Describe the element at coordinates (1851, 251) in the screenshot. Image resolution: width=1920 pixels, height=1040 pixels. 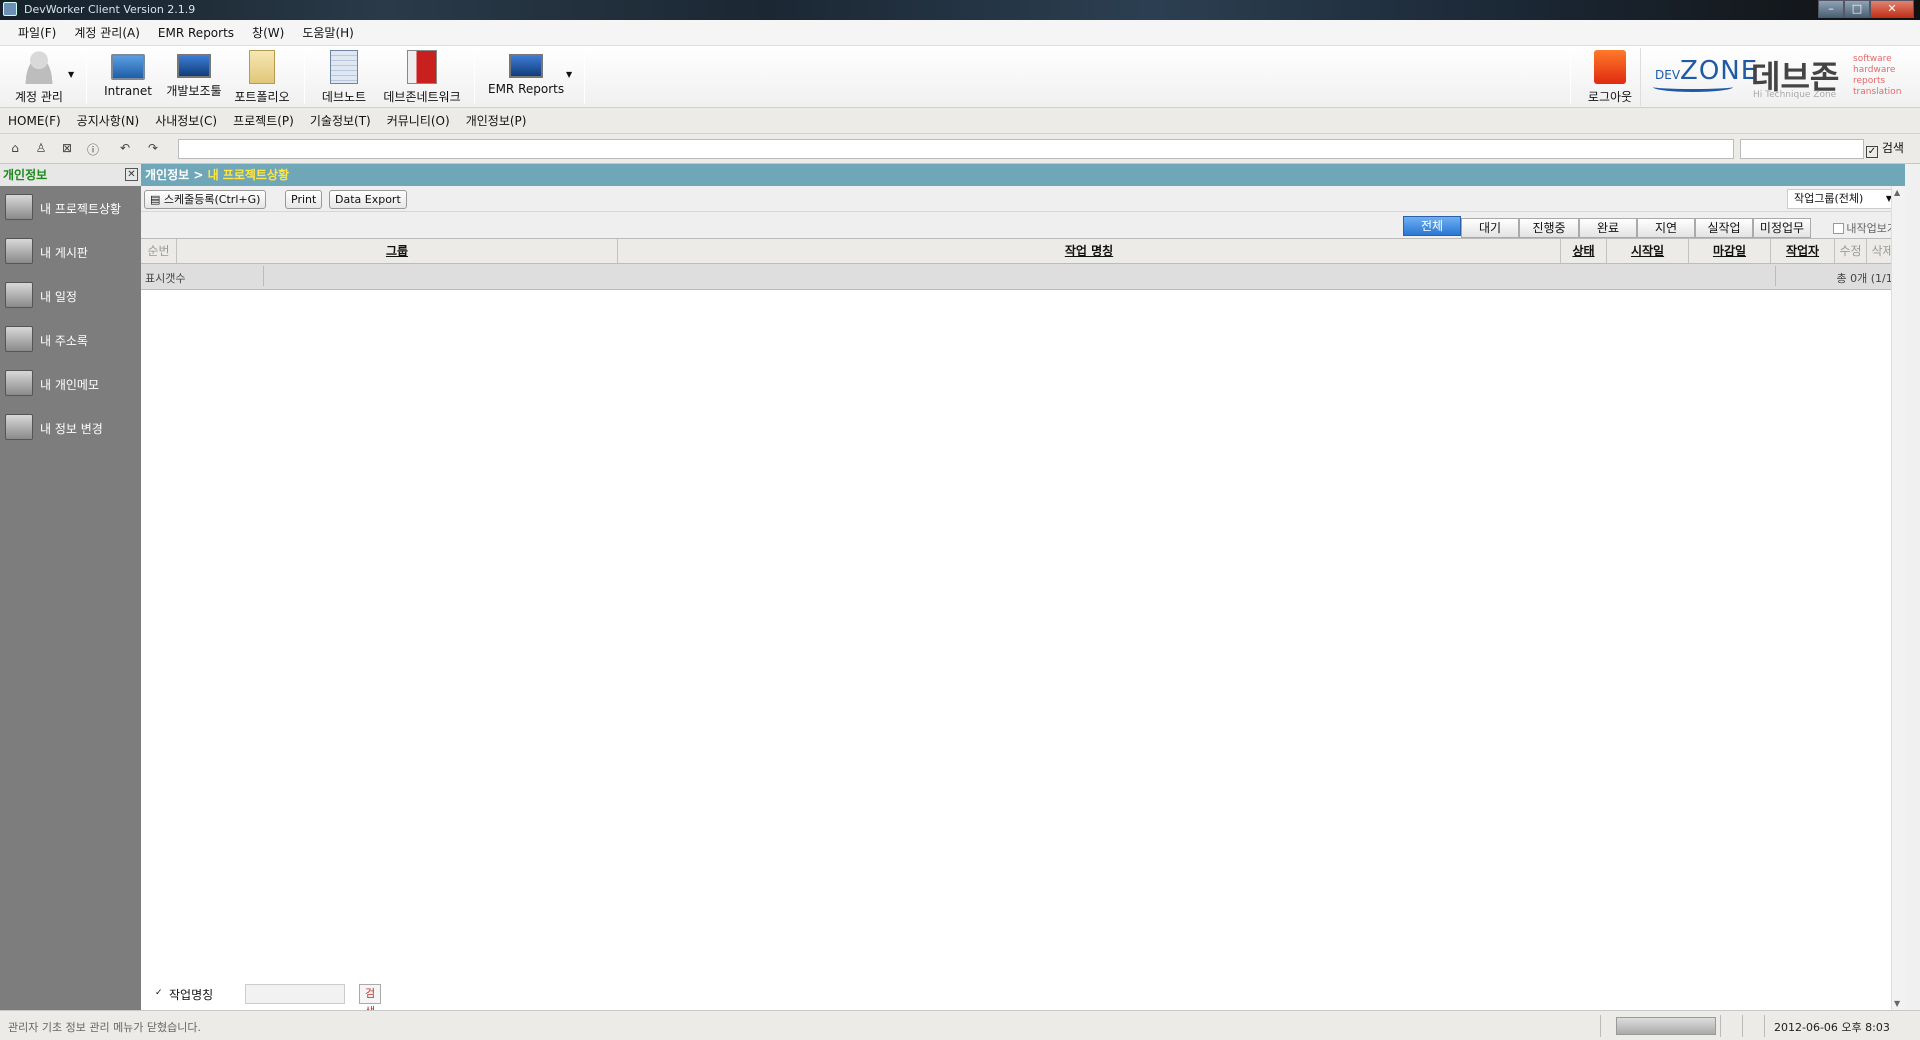
I see `col-edit: 수정` at that location.